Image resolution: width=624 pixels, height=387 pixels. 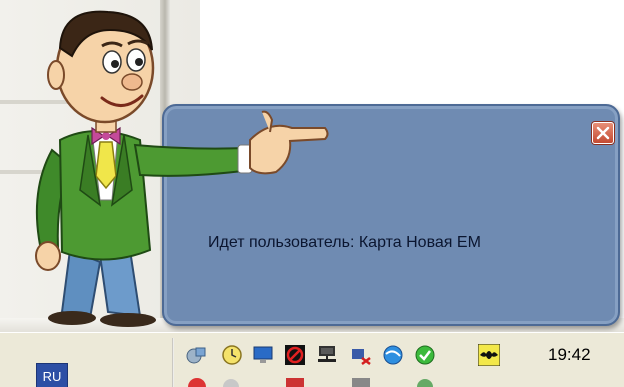 I want to click on close-button, so click(x=603, y=133).